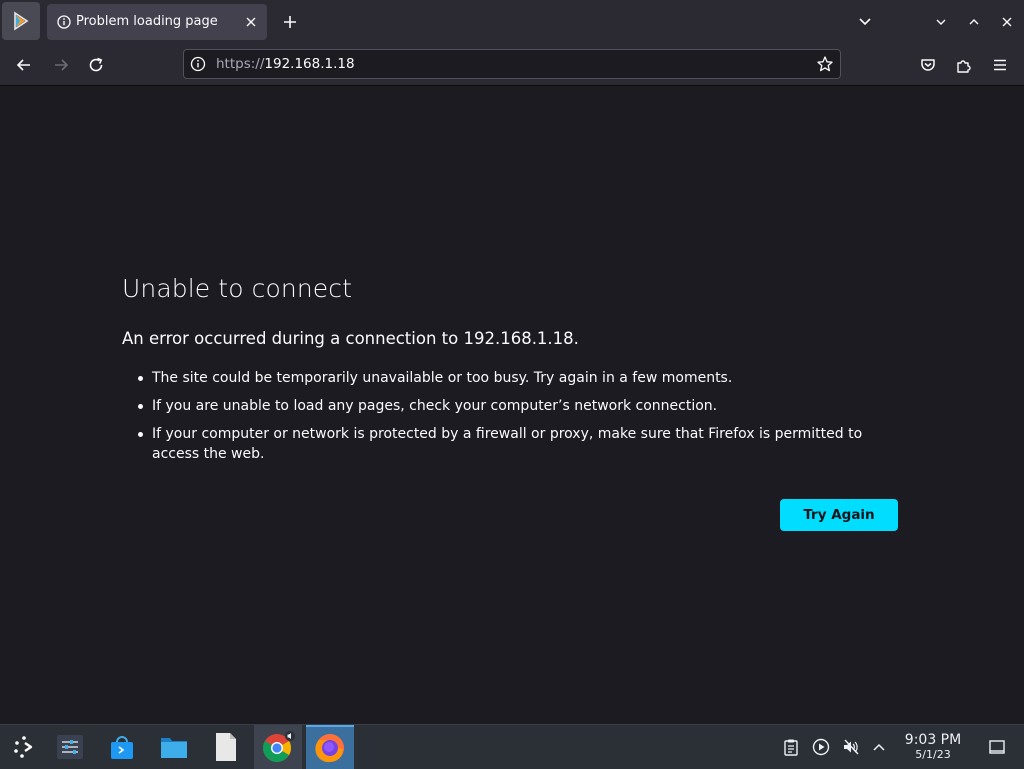 This screenshot has height=769, width=1024. I want to click on close-window-icon, so click(1007, 22).